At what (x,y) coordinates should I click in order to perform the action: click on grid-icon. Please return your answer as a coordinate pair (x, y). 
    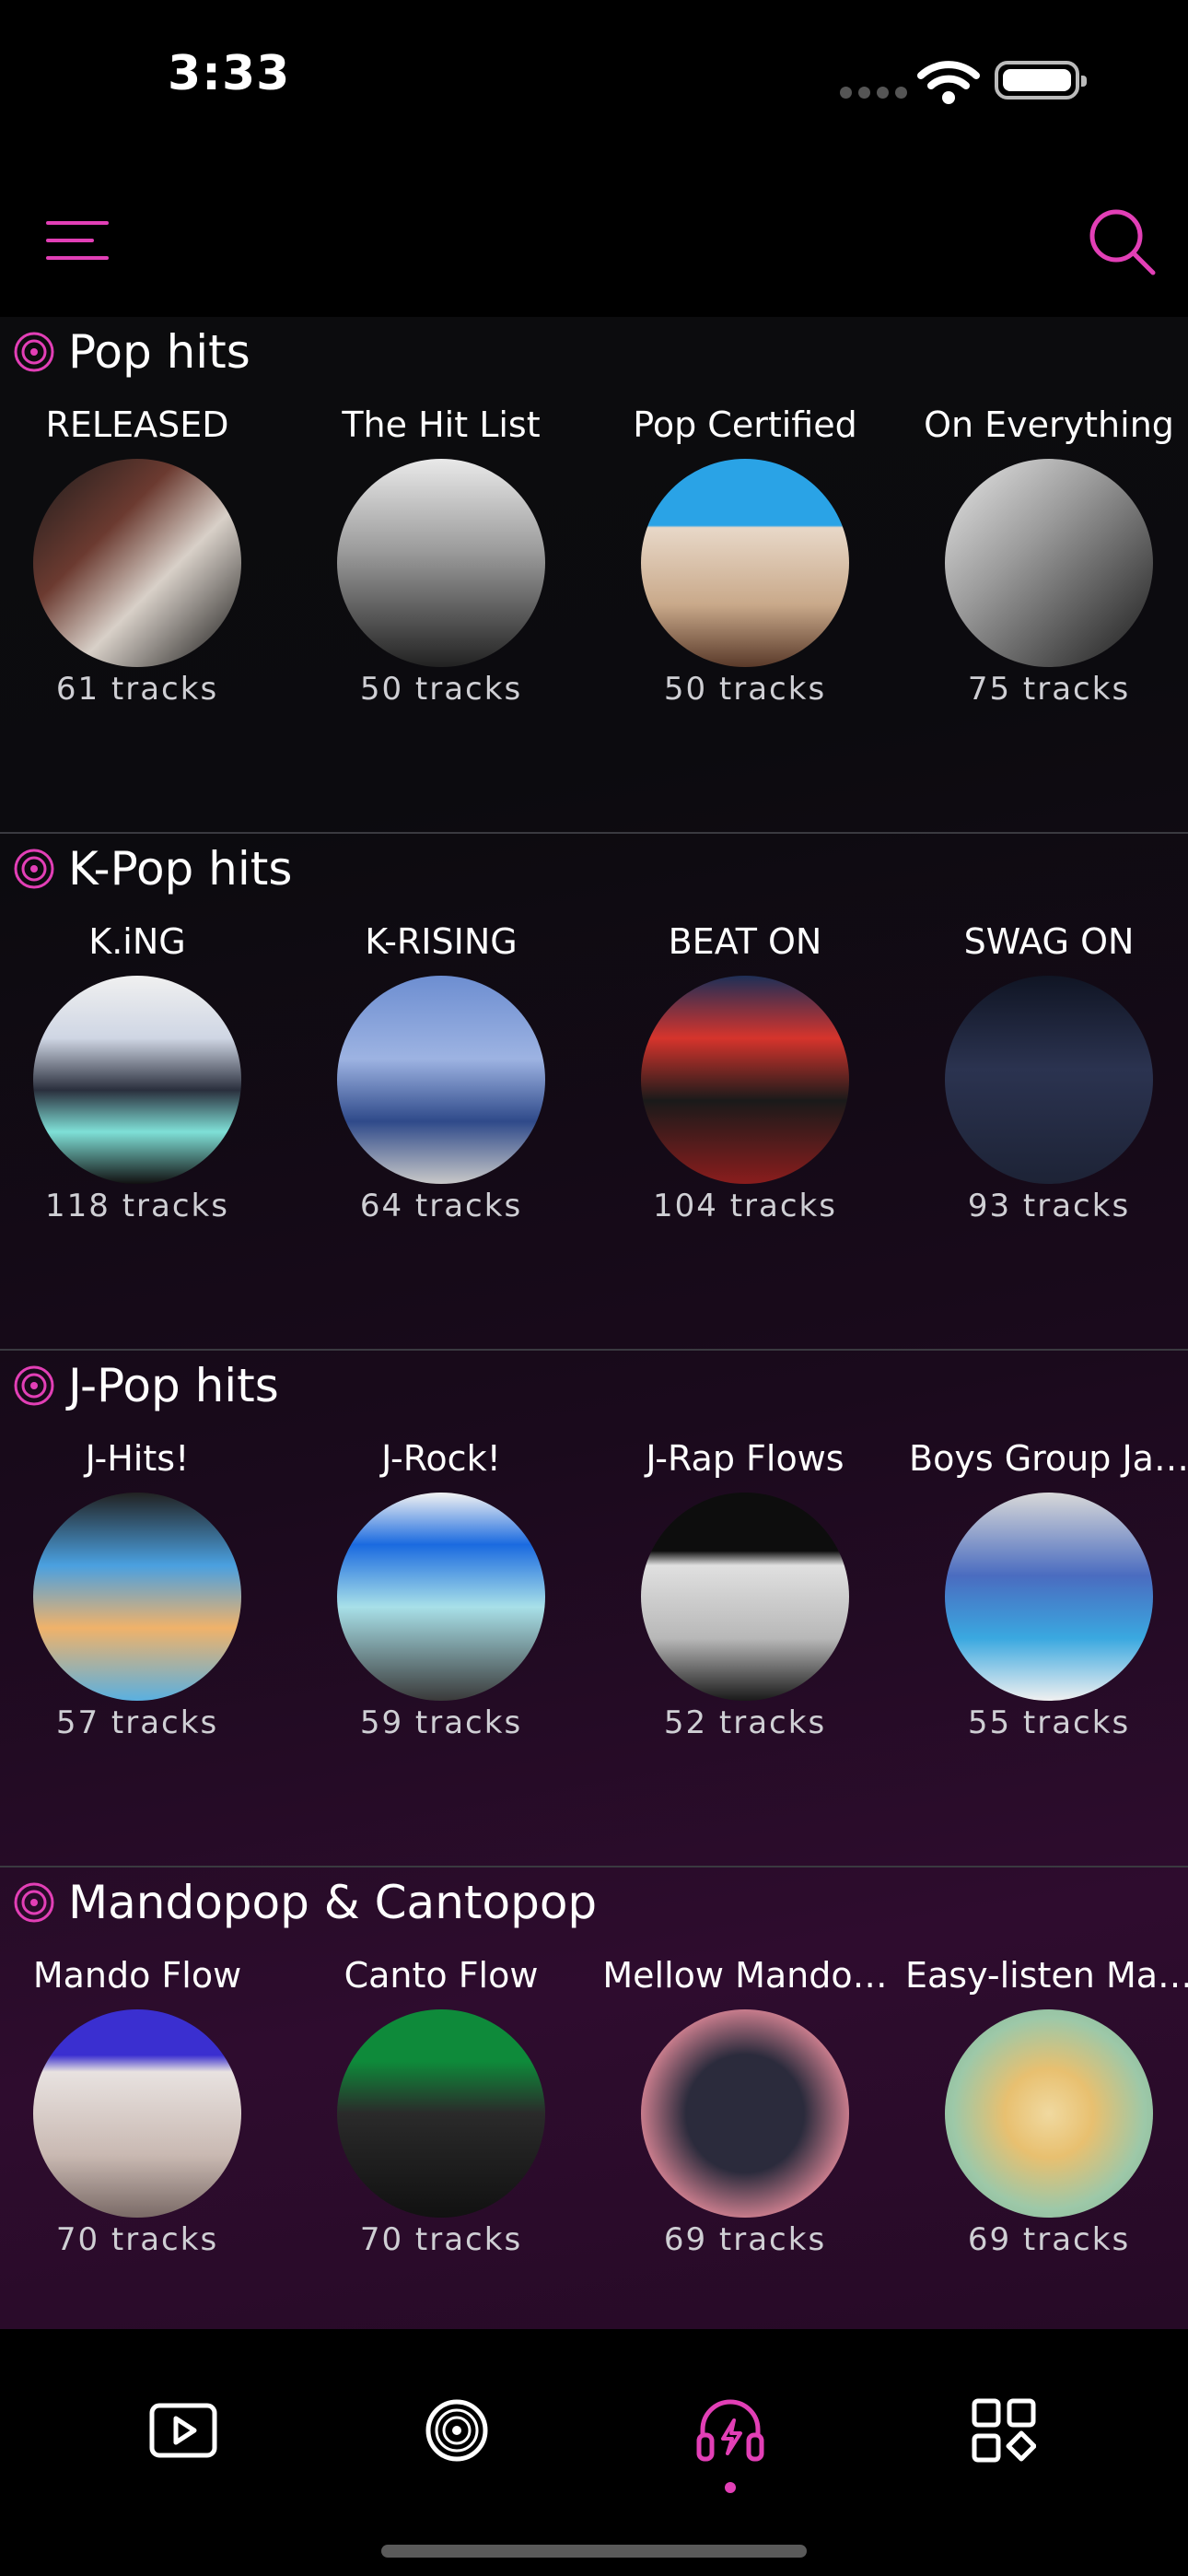
    Looking at the image, I should click on (1004, 2430).